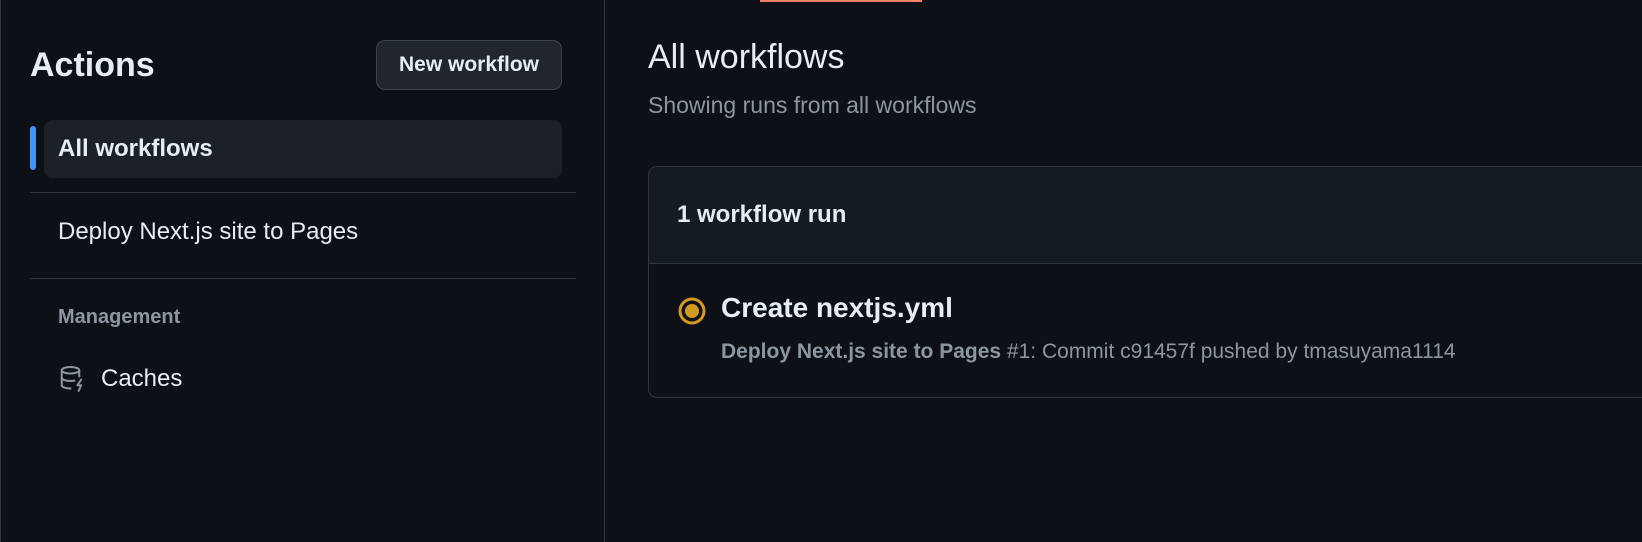  Describe the element at coordinates (119, 317) in the screenshot. I see `section-label-management: Management` at that location.